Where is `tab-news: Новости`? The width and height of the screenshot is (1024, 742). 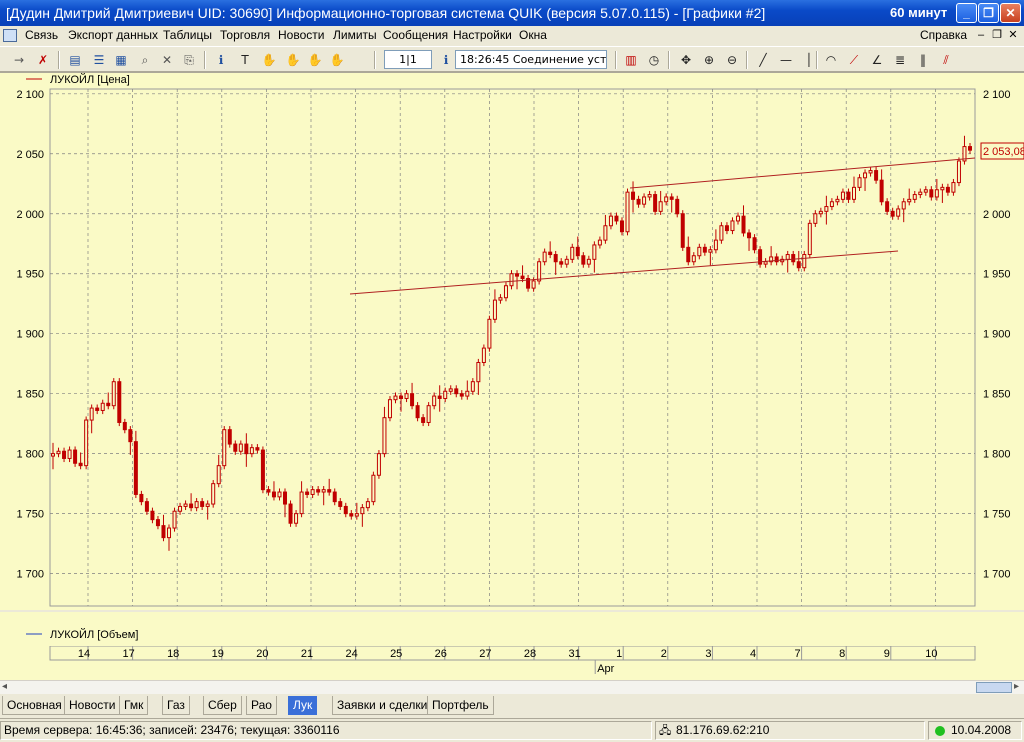 tab-news: Новости is located at coordinates (92, 705).